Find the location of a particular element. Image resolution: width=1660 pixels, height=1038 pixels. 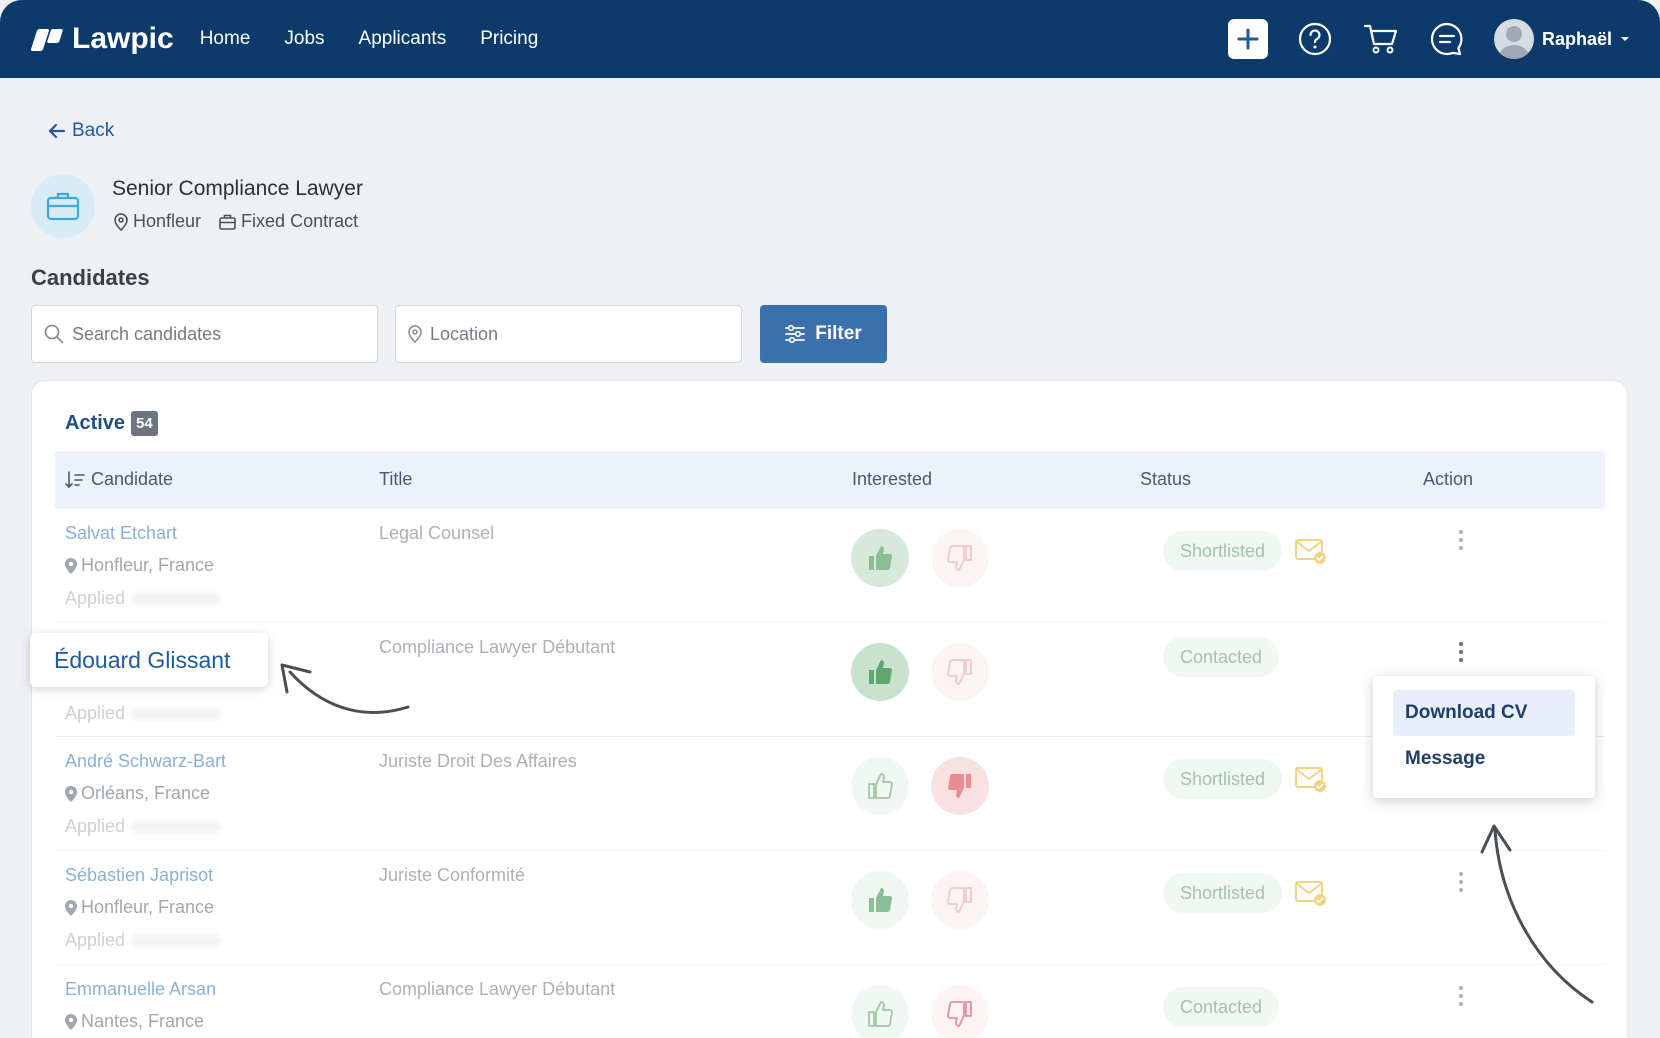

location-input: Location is located at coordinates (568, 334).